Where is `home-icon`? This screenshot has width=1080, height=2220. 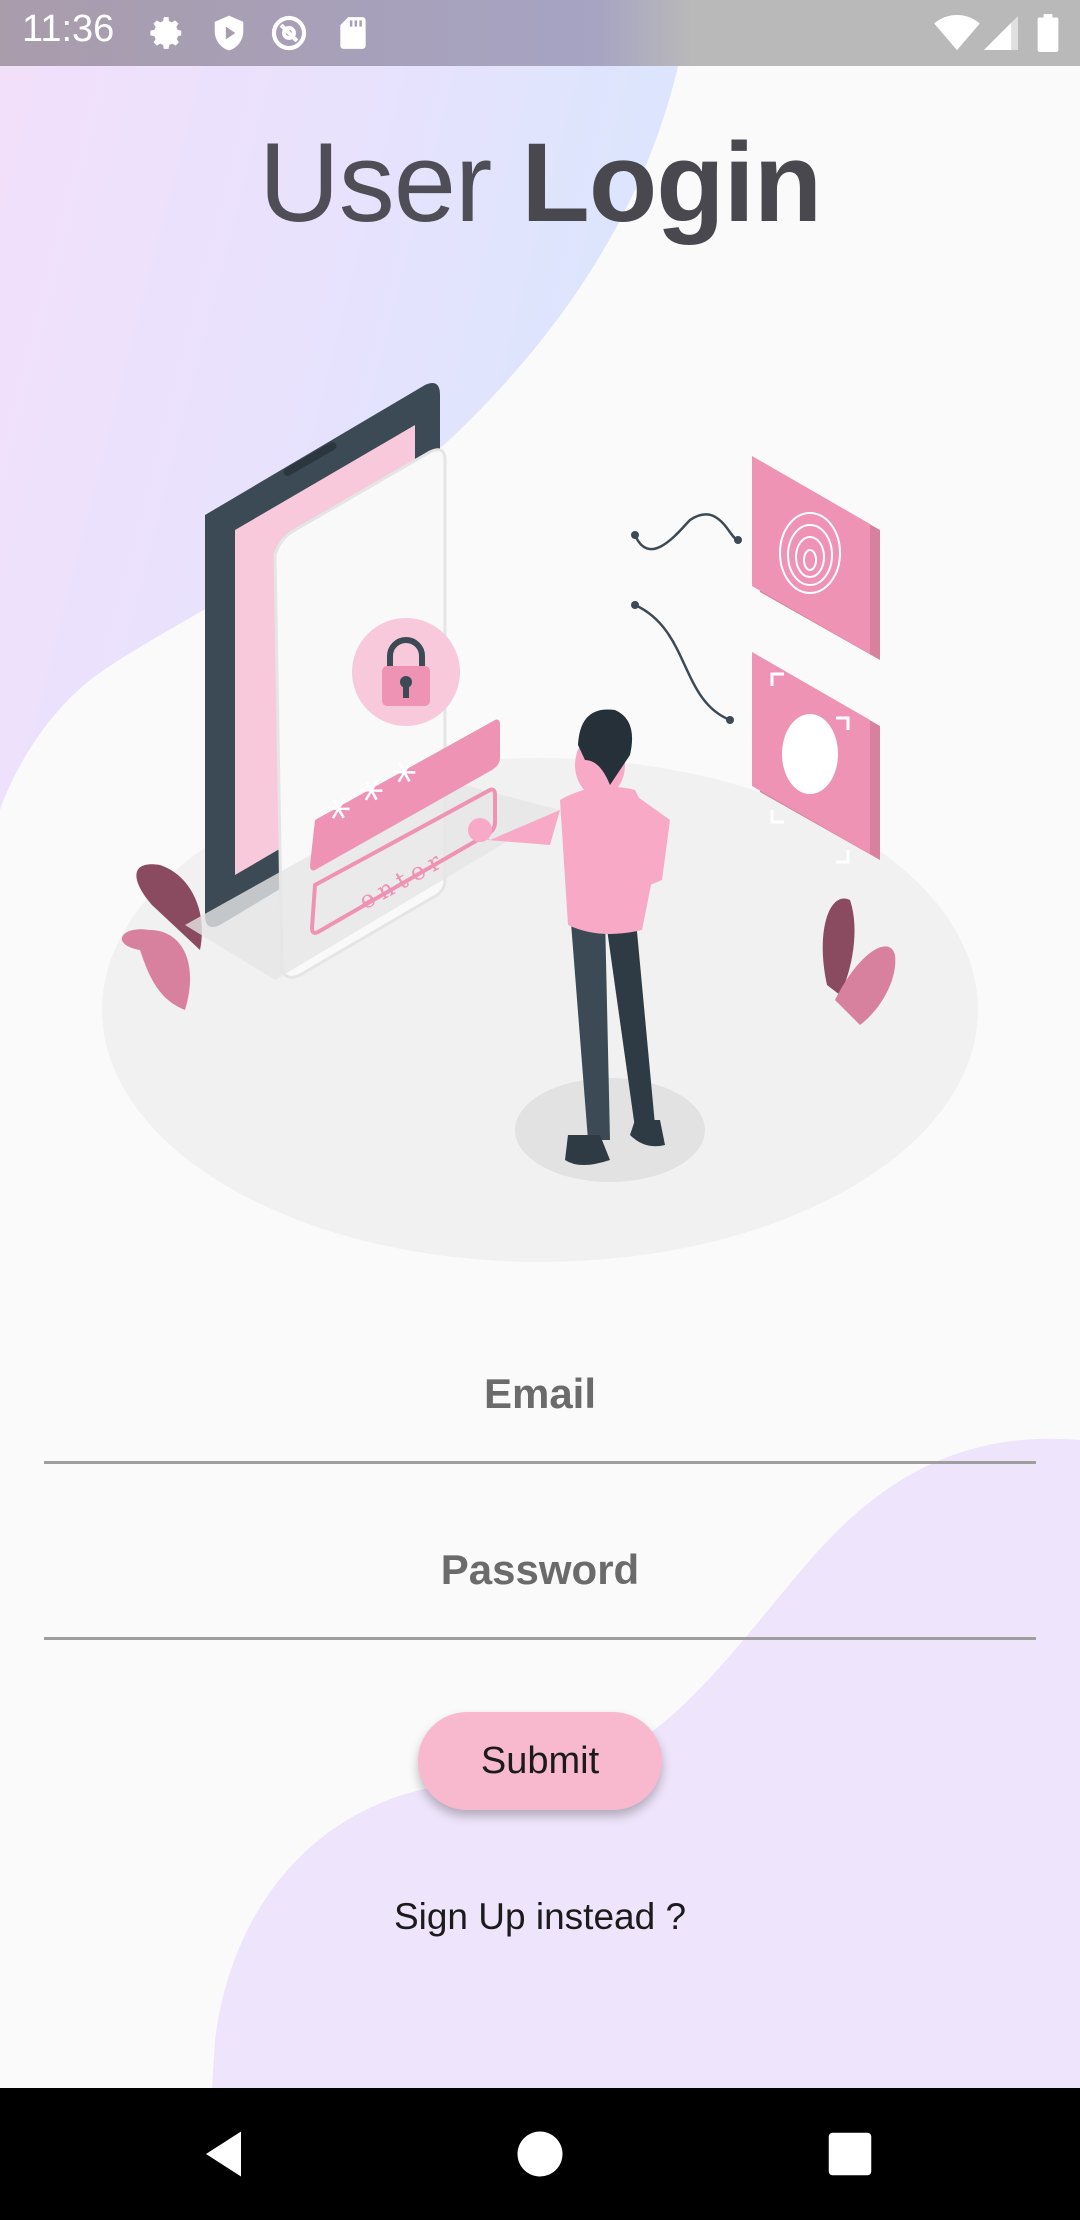
home-icon is located at coordinates (540, 2154).